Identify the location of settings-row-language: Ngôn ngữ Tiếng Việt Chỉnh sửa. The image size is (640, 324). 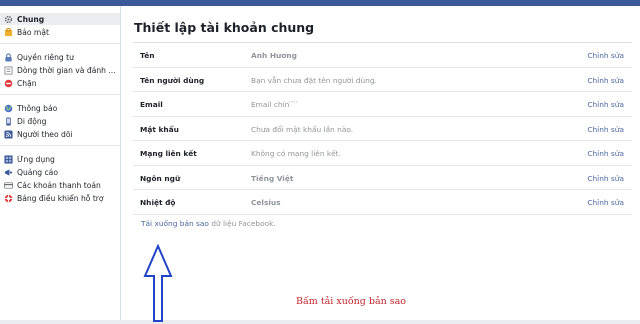
(382, 178).